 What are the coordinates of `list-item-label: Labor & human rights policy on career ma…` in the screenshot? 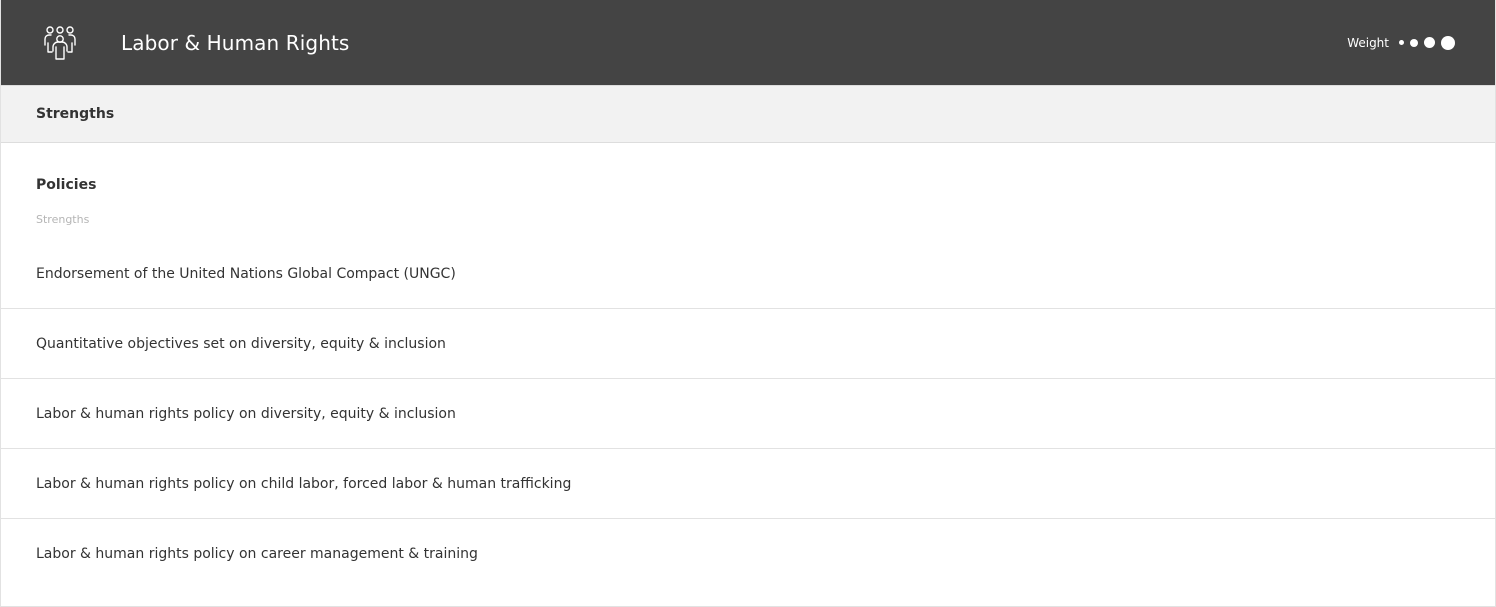 It's located at (257, 554).